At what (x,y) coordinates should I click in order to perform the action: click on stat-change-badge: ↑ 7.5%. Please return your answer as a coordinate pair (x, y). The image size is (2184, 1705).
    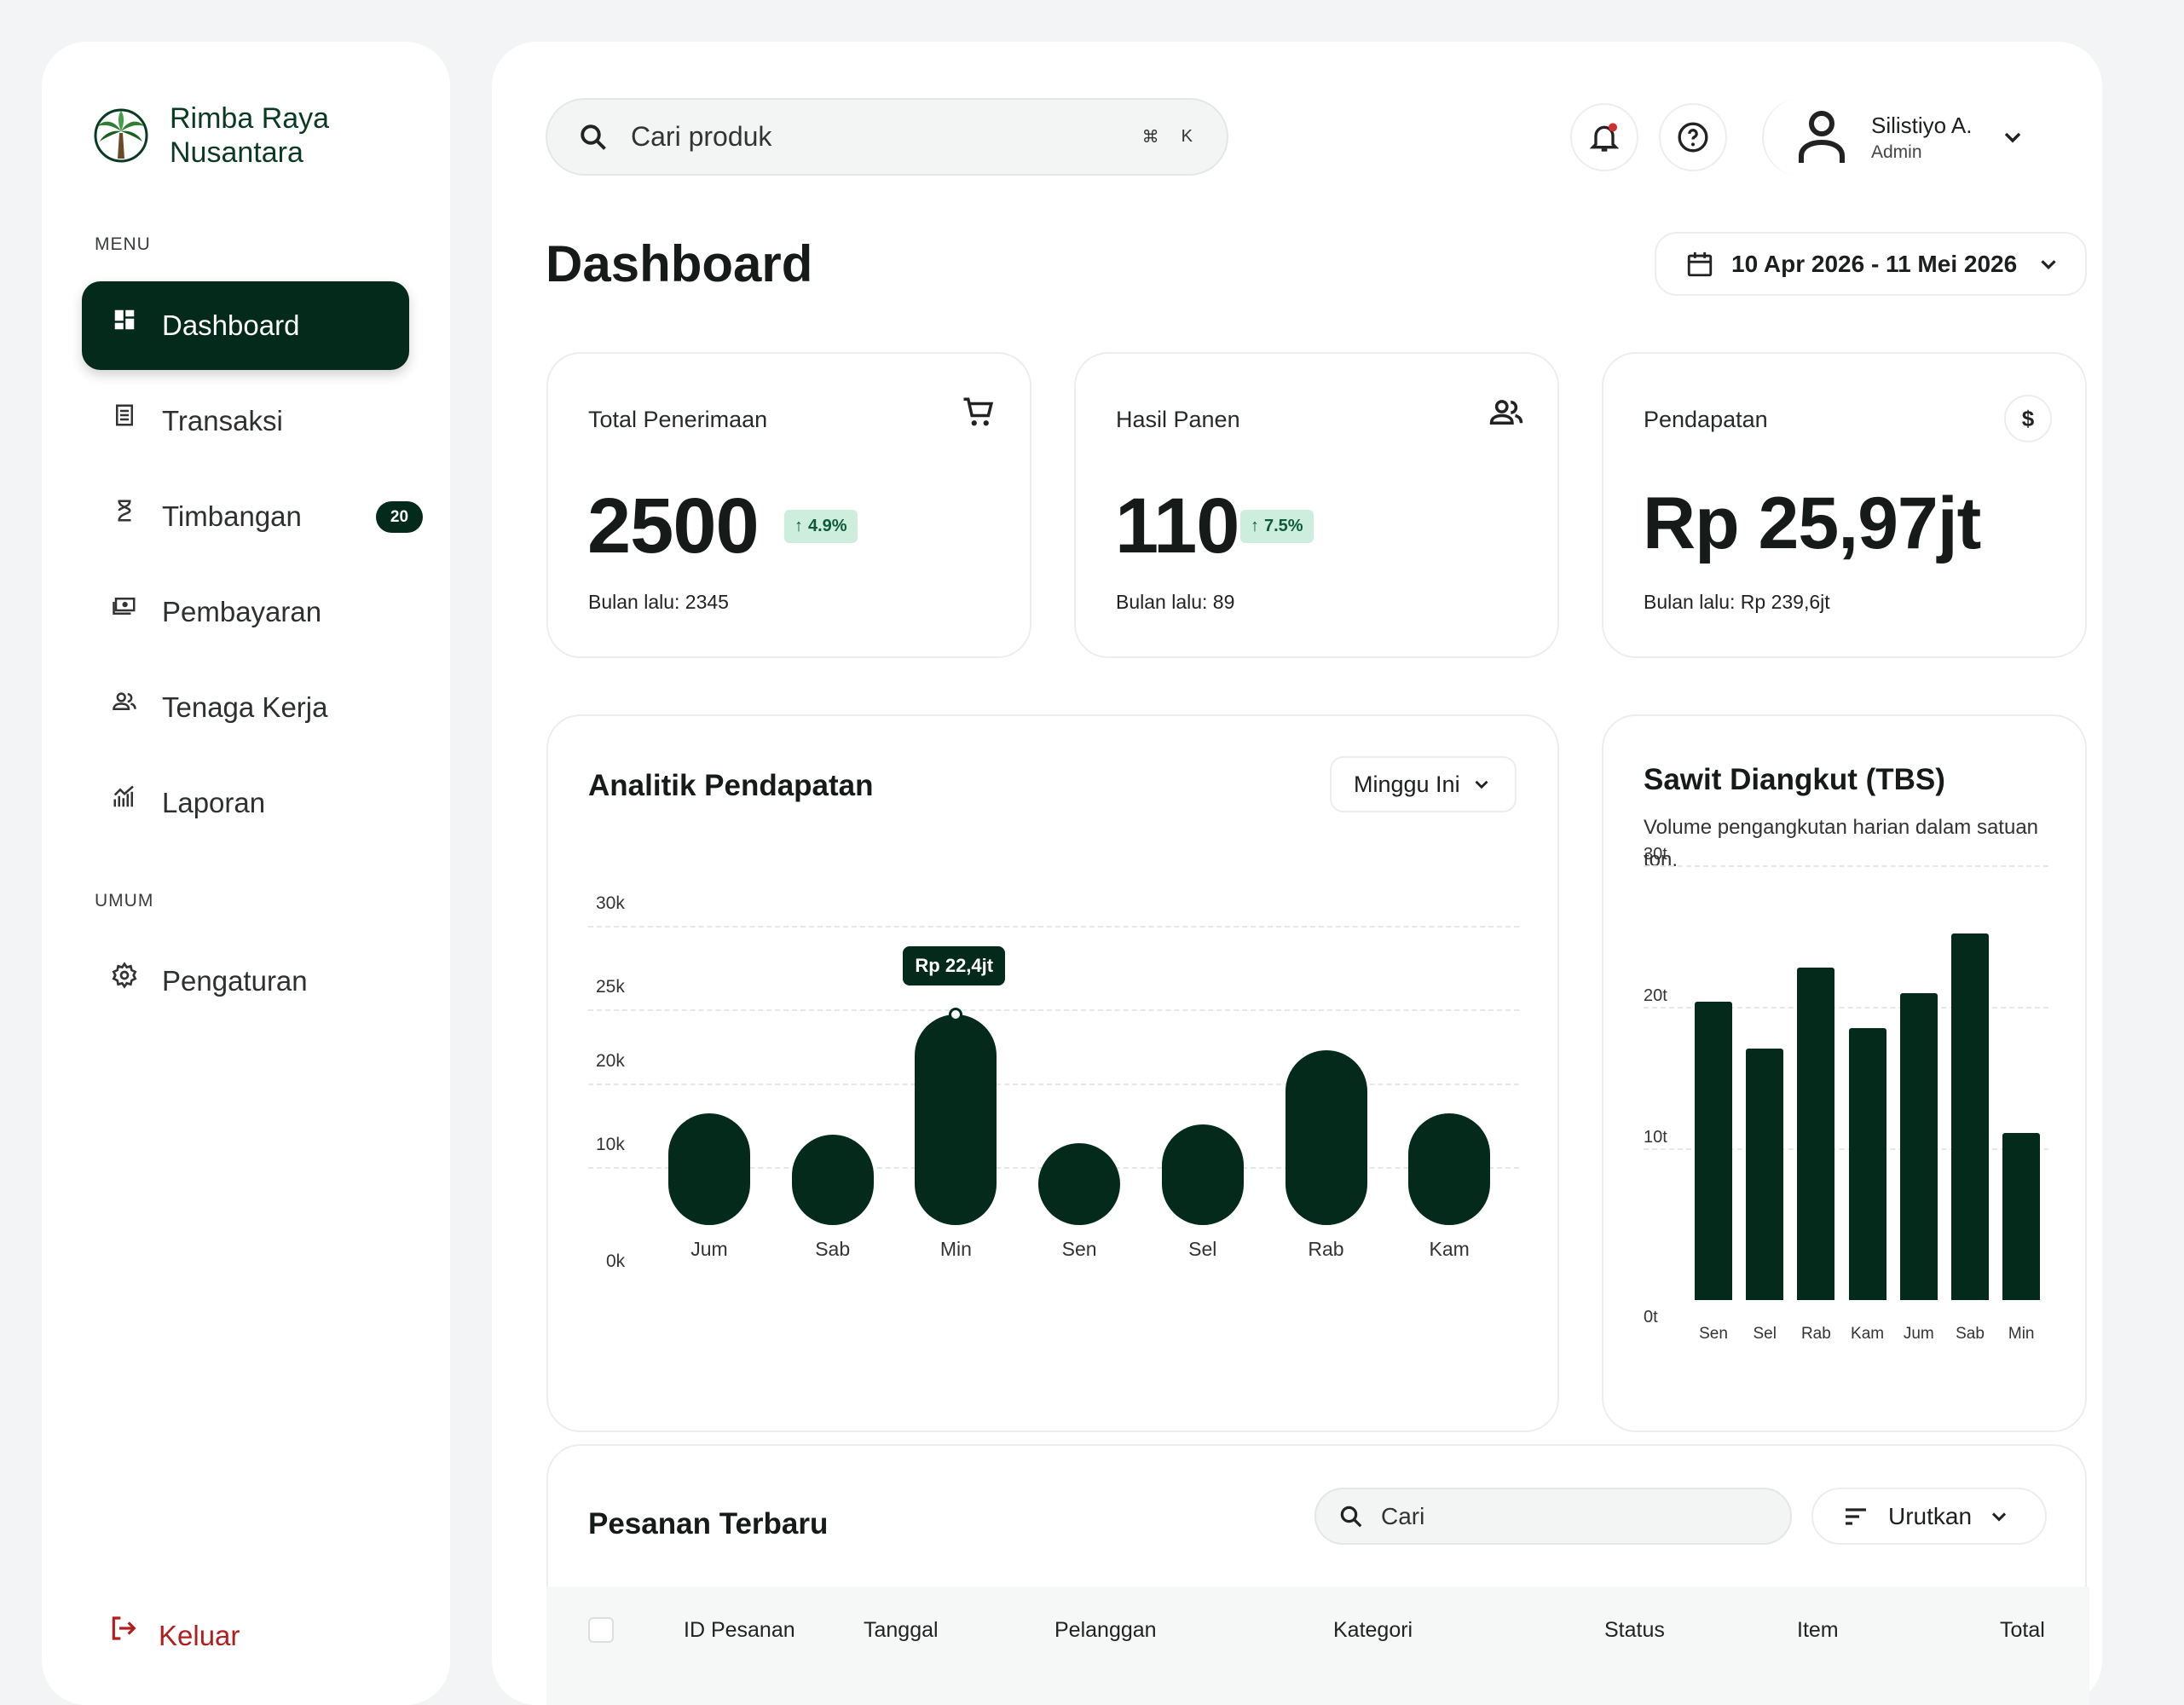
    Looking at the image, I should click on (1277, 526).